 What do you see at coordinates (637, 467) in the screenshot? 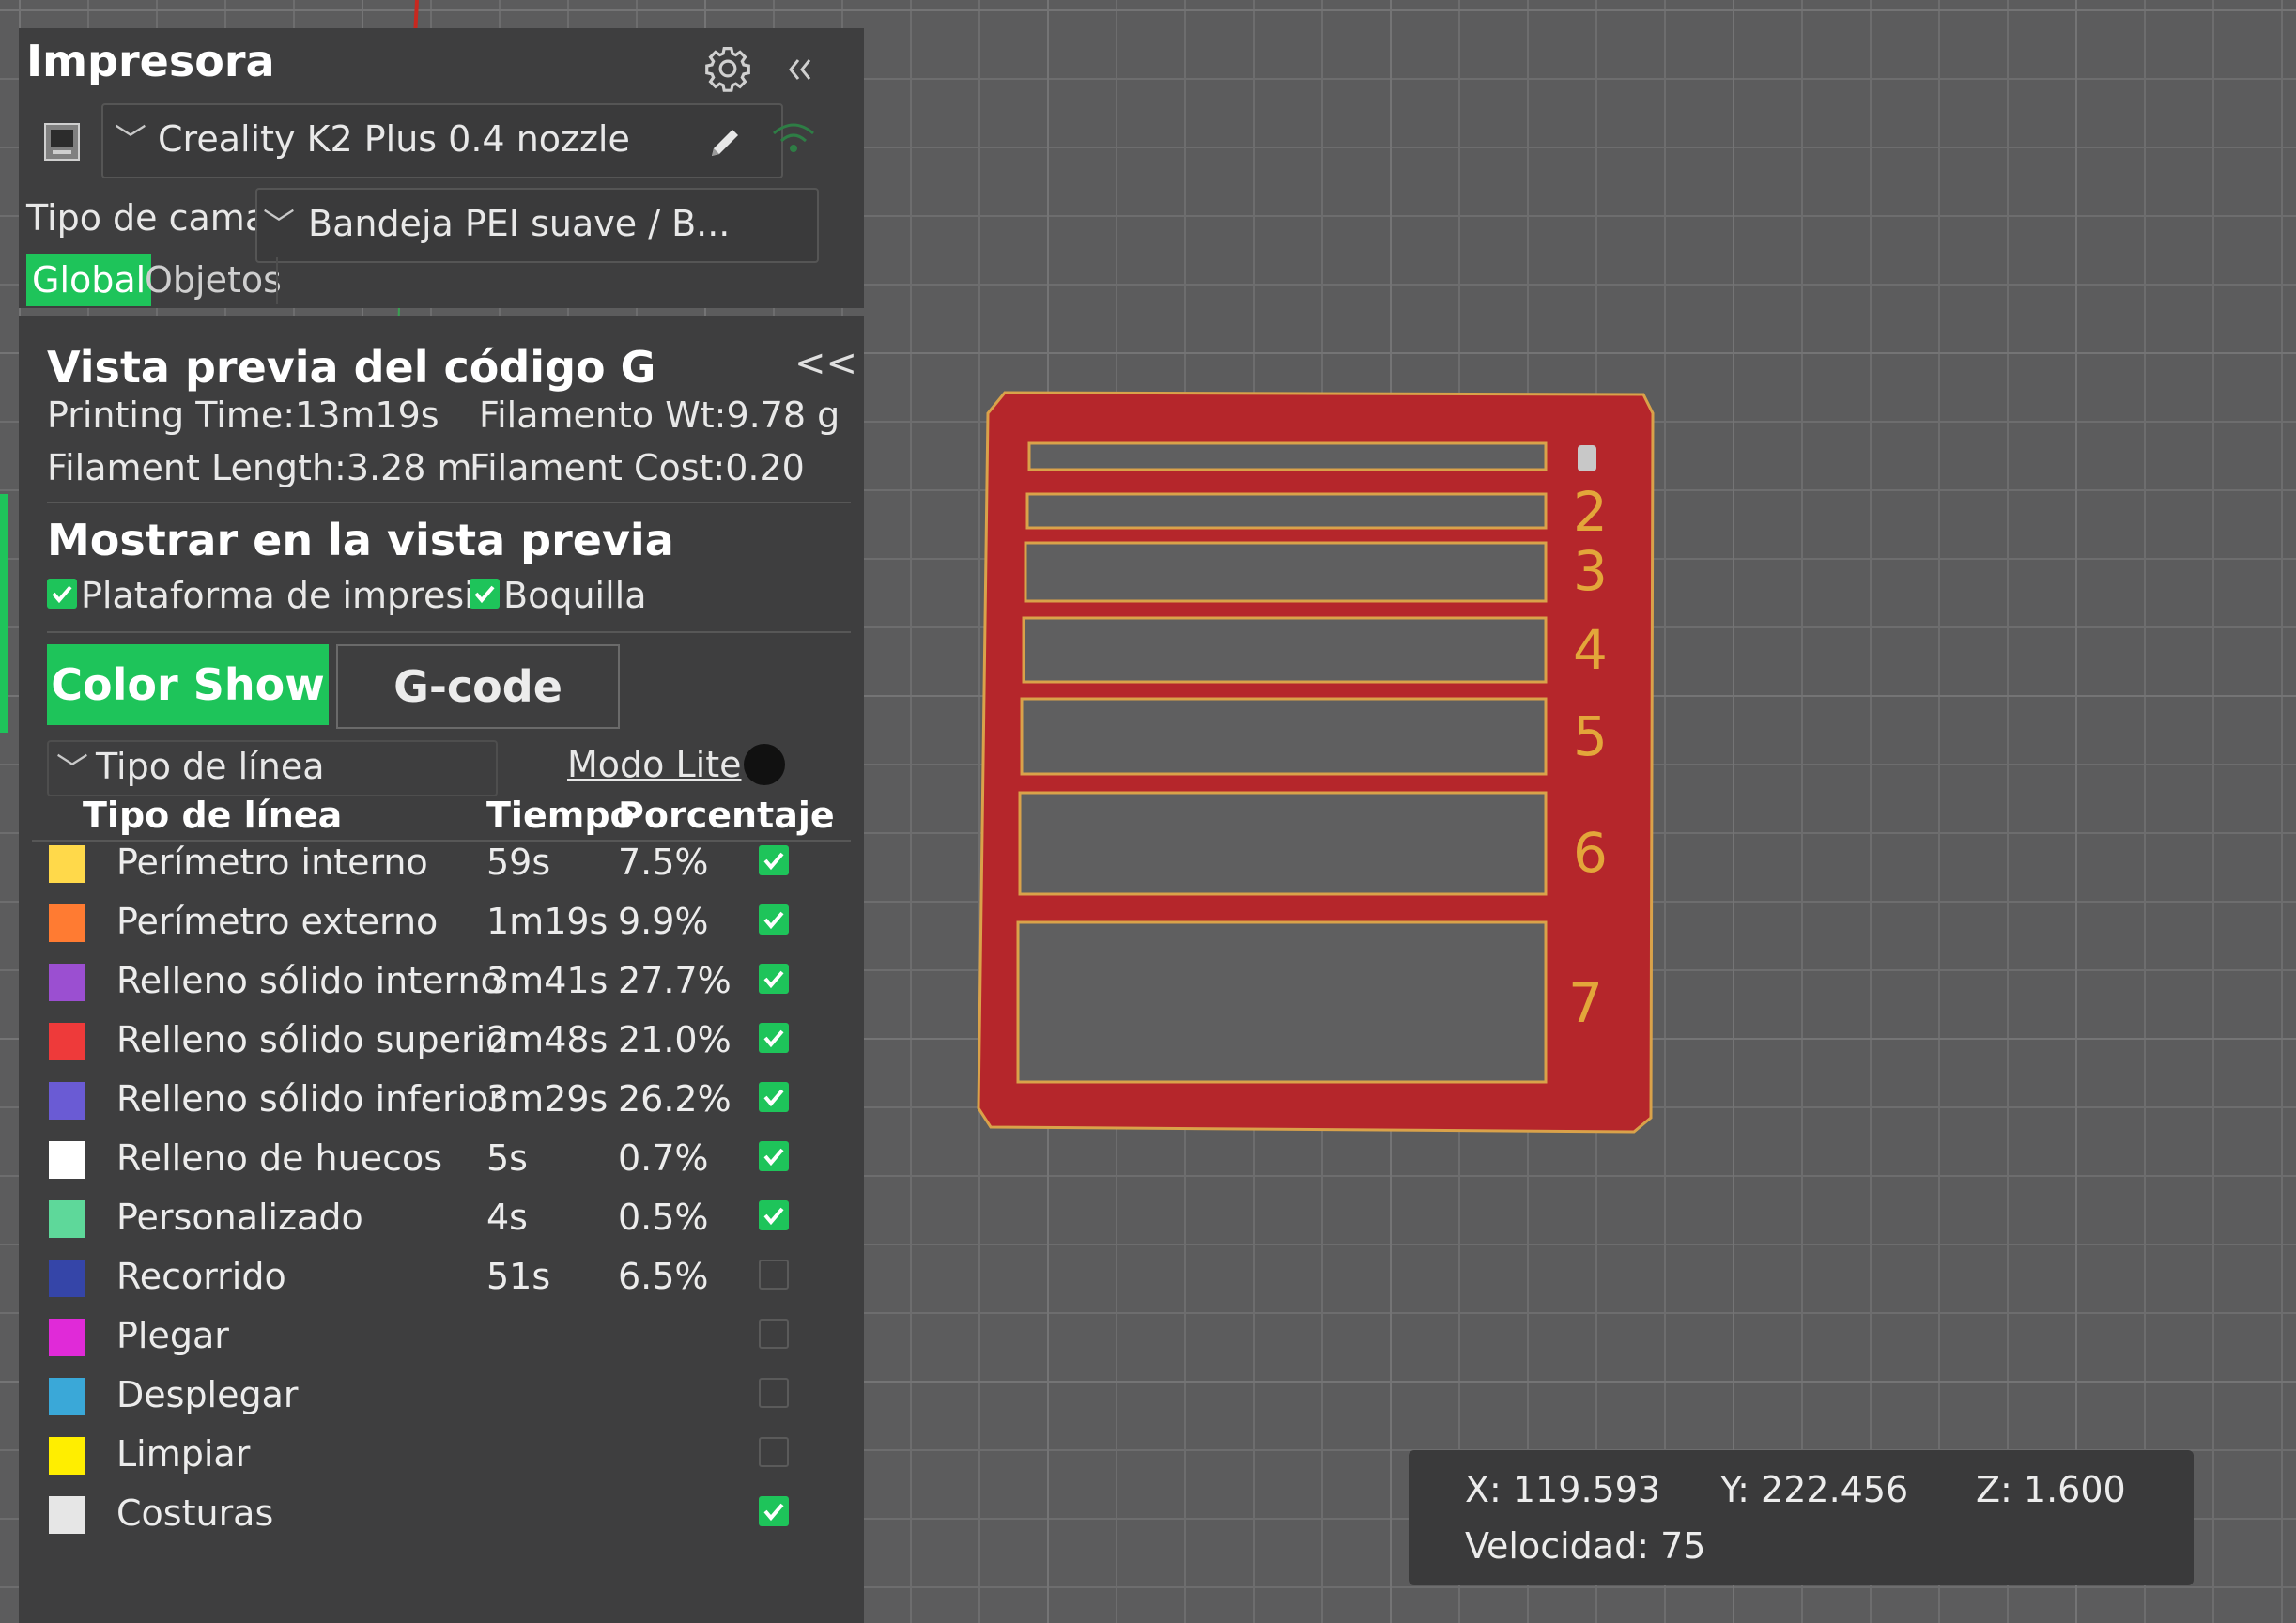
I see `filament-cost: Filament Cost:0.20` at bounding box center [637, 467].